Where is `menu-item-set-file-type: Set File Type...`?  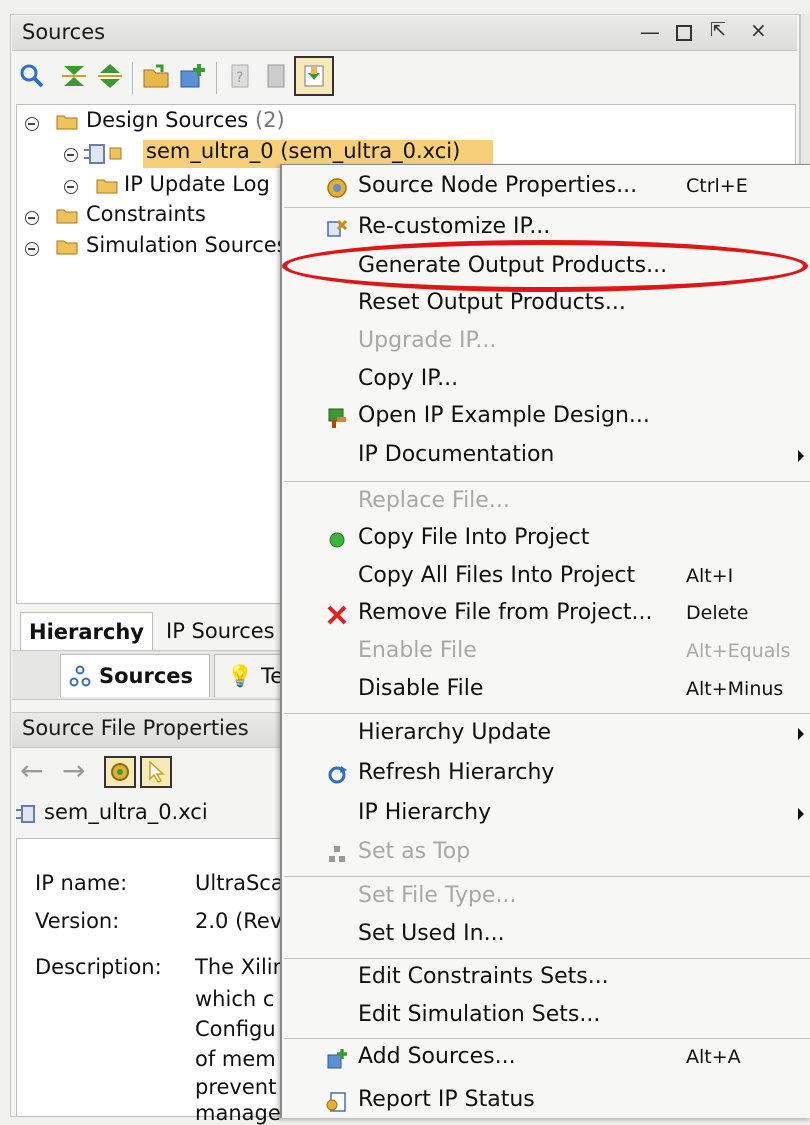 menu-item-set-file-type: Set File Type... is located at coordinates (546, 899).